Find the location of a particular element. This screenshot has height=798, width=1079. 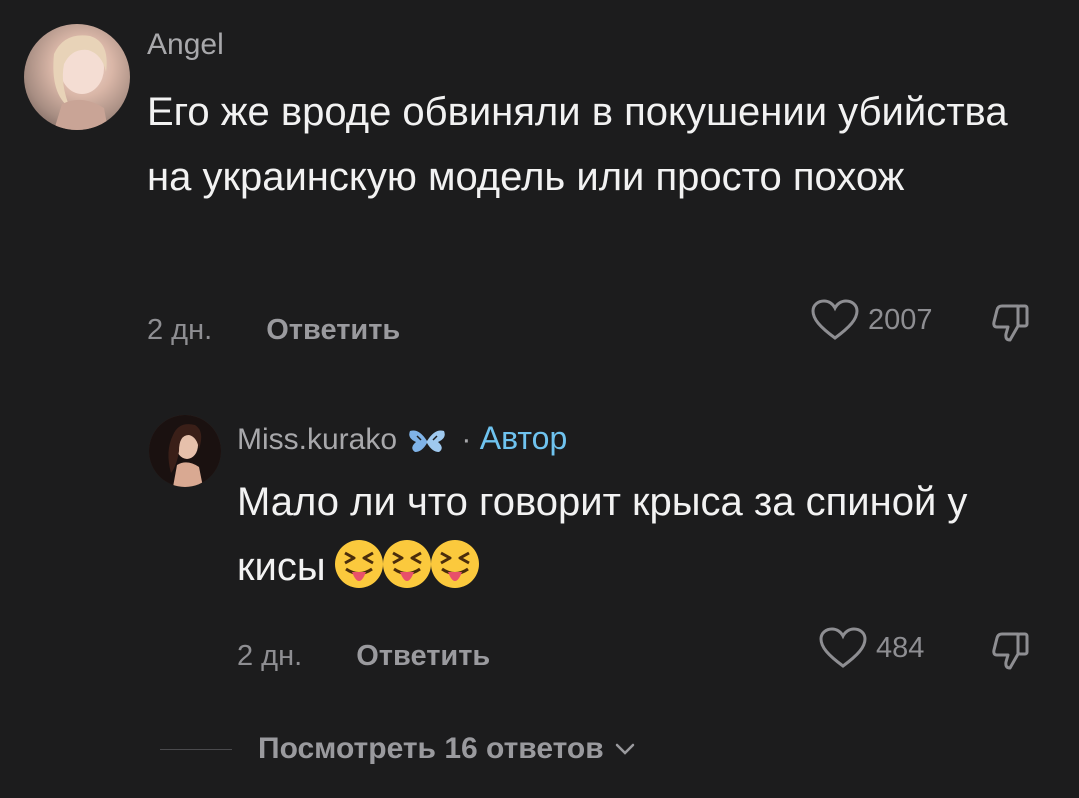

butterfly-icon is located at coordinates (427, 441).